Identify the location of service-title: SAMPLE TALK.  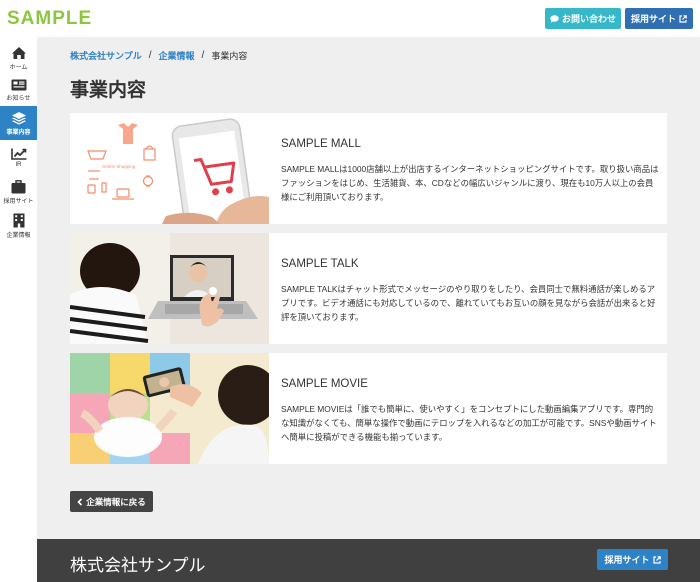
(320, 264).